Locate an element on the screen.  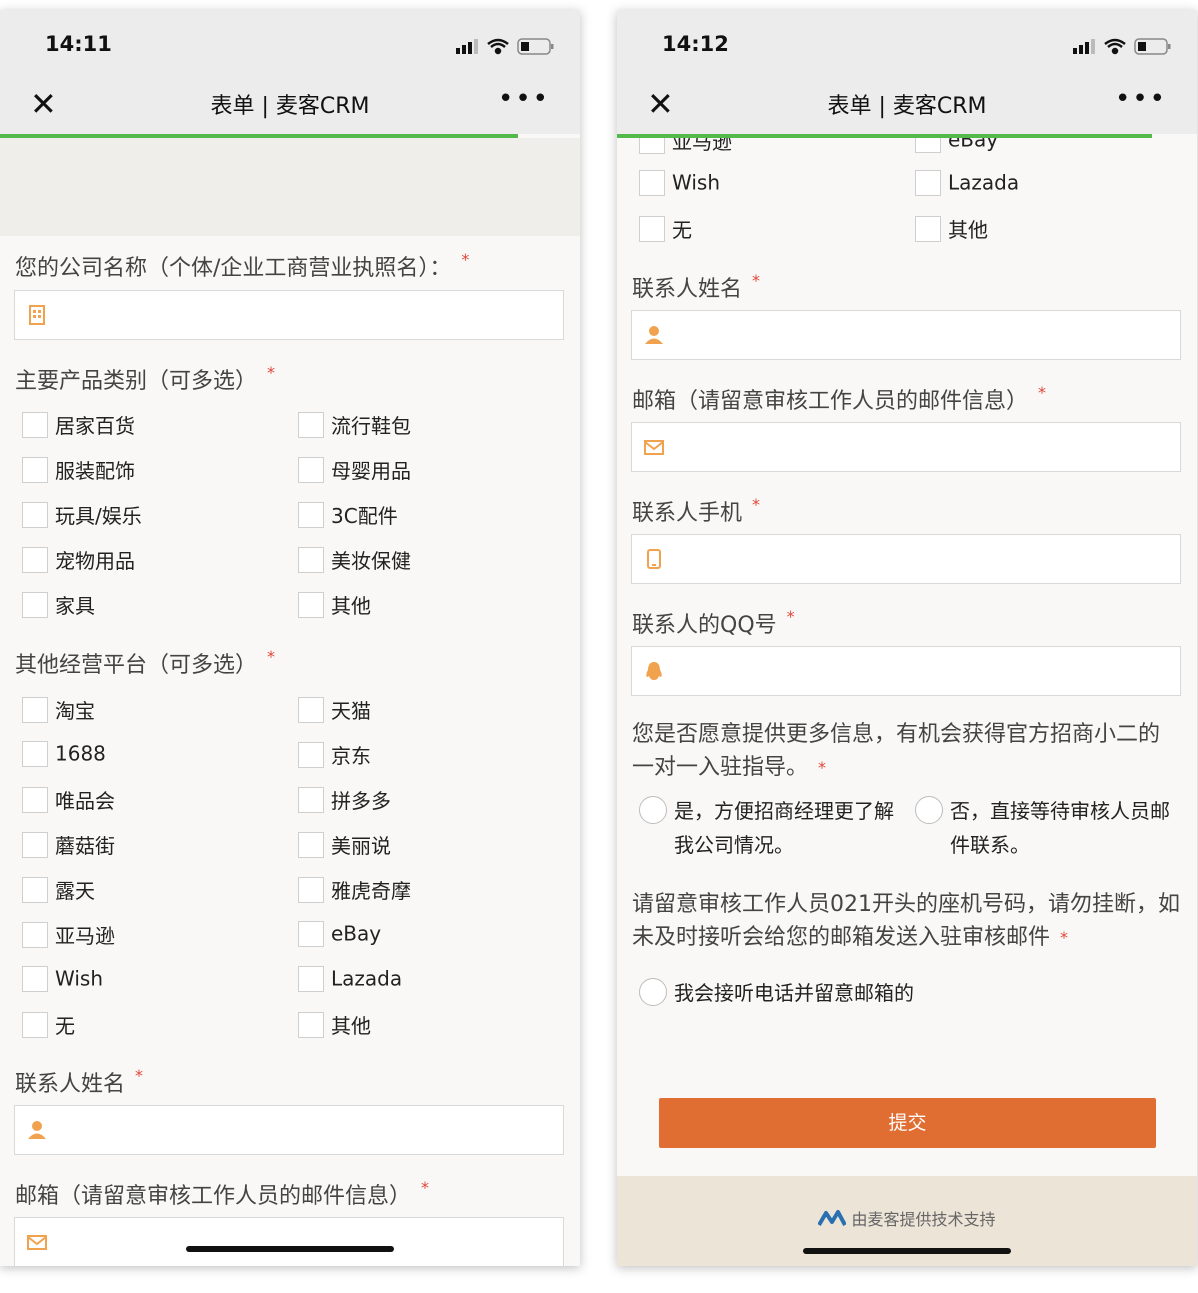
checkbox-product-3: 服装配饰 is located at coordinates (78, 470).